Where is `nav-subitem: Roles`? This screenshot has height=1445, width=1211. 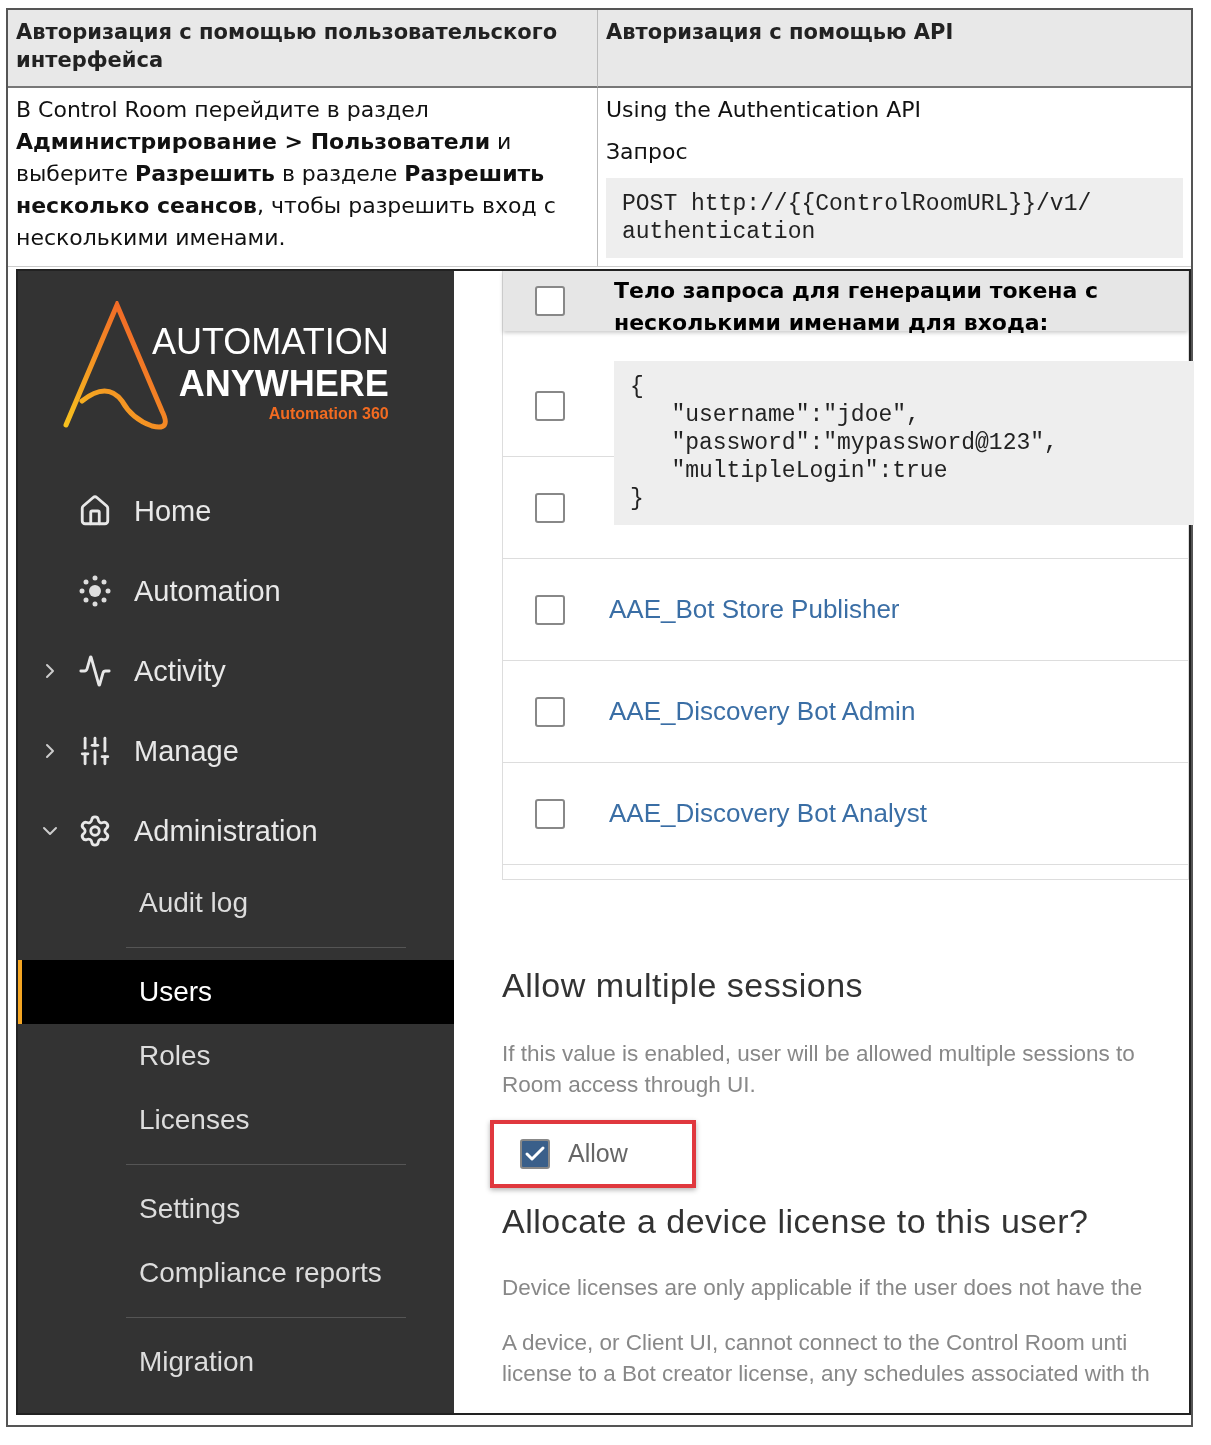 nav-subitem: Roles is located at coordinates (236, 1056).